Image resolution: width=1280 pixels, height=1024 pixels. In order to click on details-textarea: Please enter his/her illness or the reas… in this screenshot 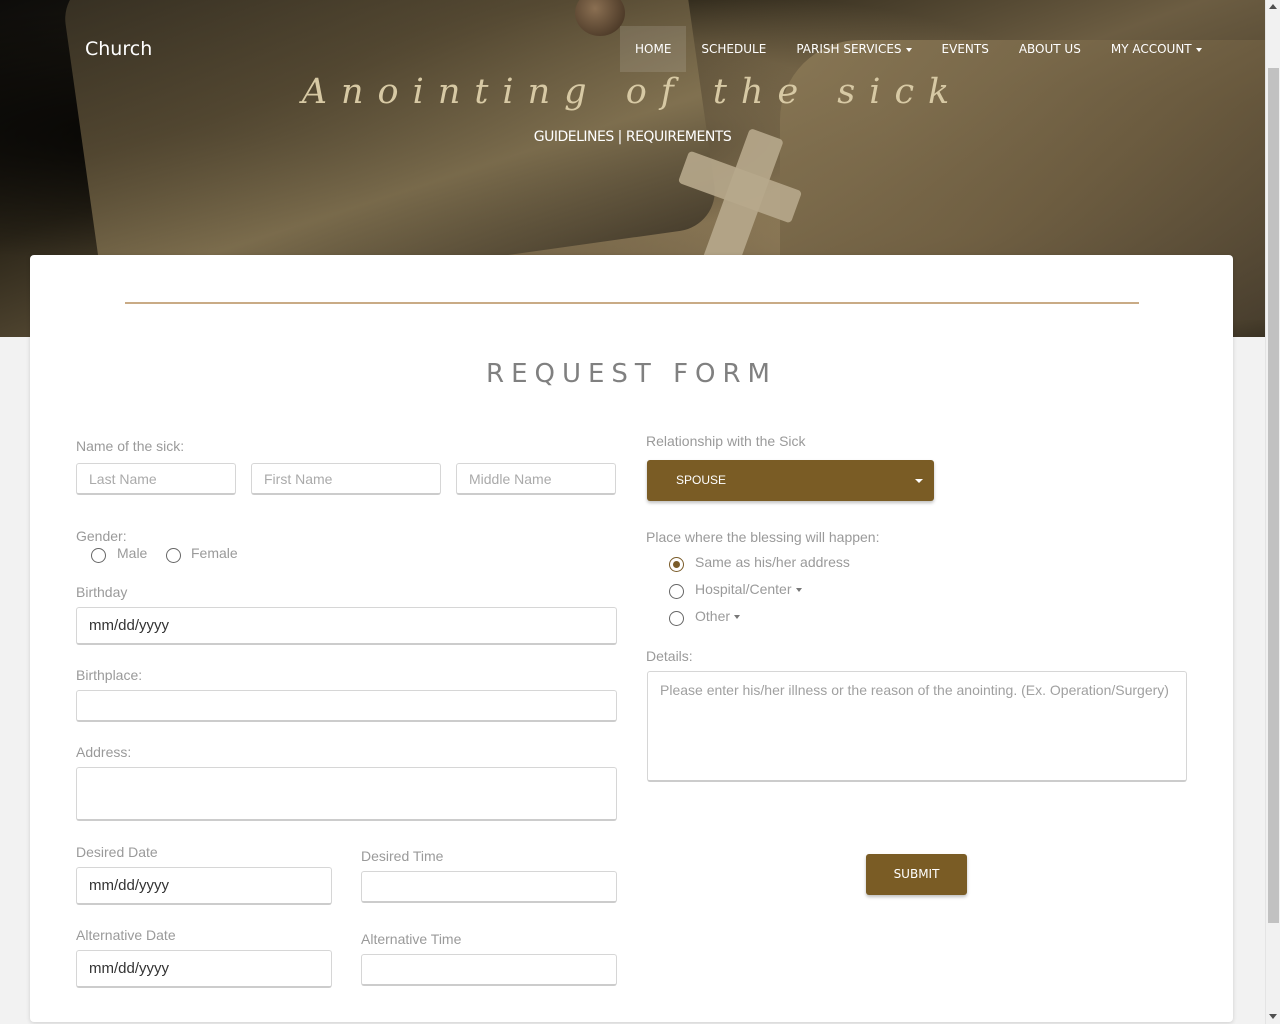, I will do `click(917, 726)`.